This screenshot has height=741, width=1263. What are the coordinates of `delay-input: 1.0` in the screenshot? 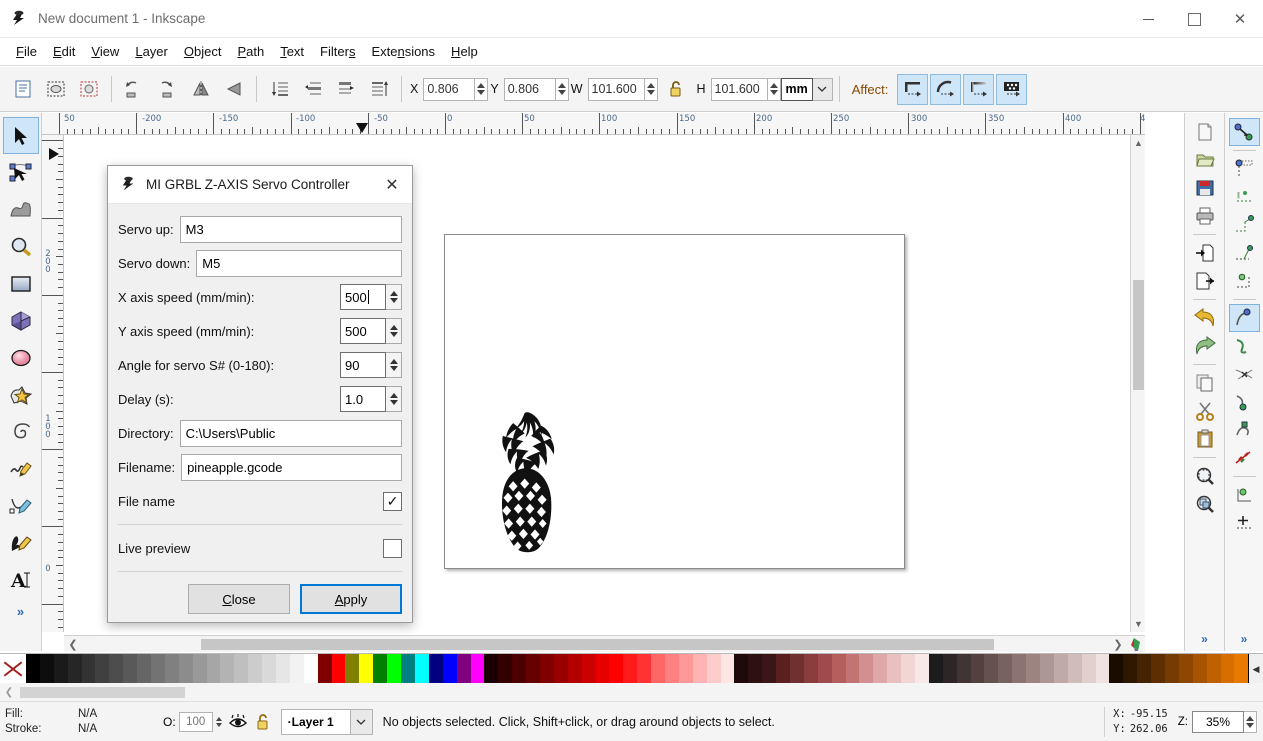 It's located at (363, 399).